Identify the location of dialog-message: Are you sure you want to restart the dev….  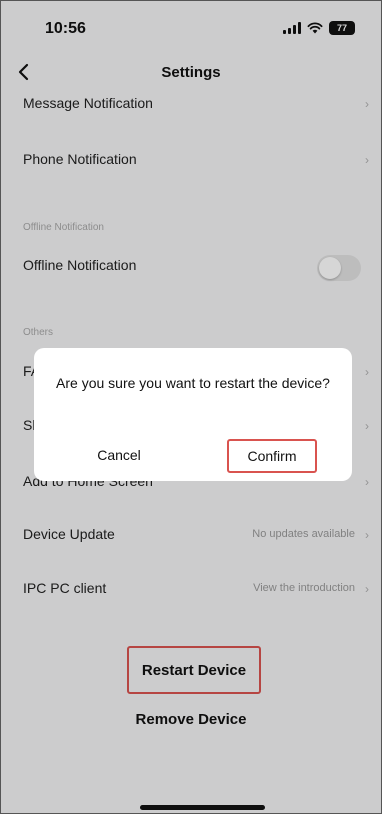
(193, 383).